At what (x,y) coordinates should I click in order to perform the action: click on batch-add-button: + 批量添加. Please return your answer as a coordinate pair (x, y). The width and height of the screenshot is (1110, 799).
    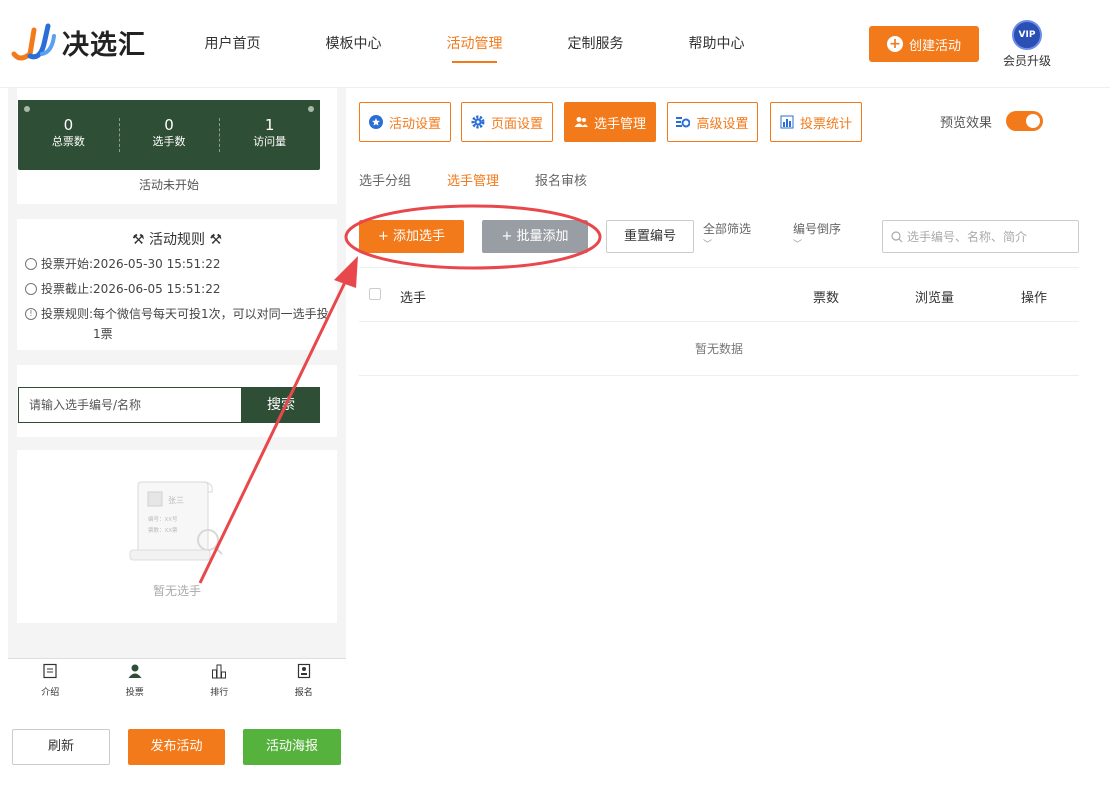
    Looking at the image, I should click on (535, 236).